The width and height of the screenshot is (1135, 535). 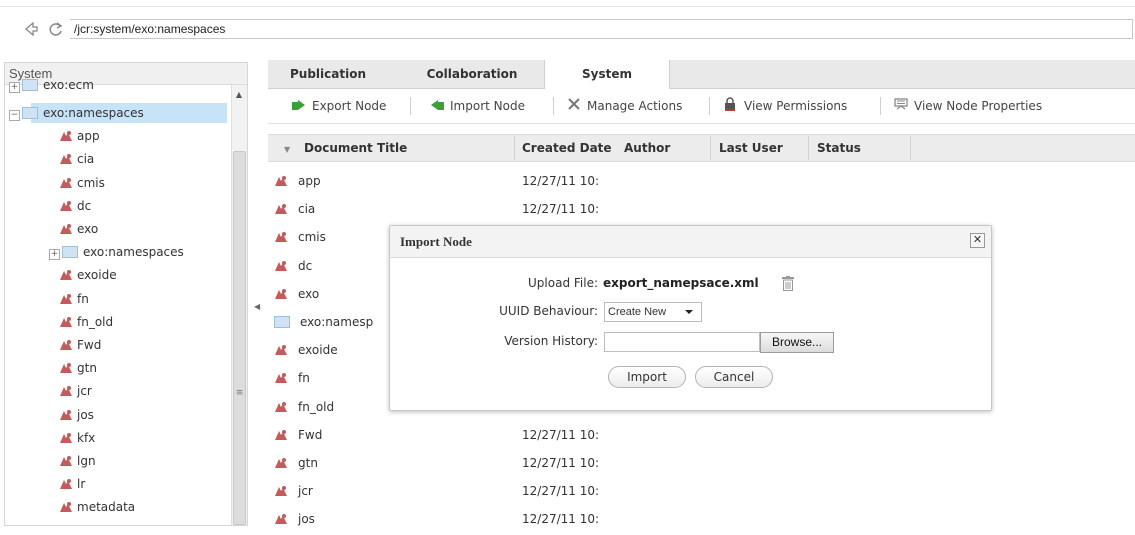 What do you see at coordinates (282, 322) in the screenshot?
I see `folder-icon` at bounding box center [282, 322].